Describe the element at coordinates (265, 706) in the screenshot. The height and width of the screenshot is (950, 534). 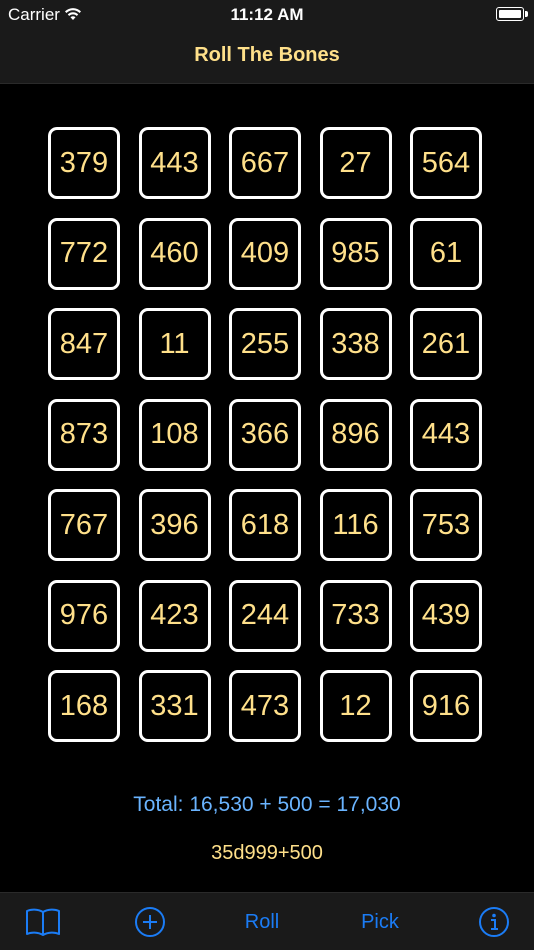
I see `die-33: 473` at that location.